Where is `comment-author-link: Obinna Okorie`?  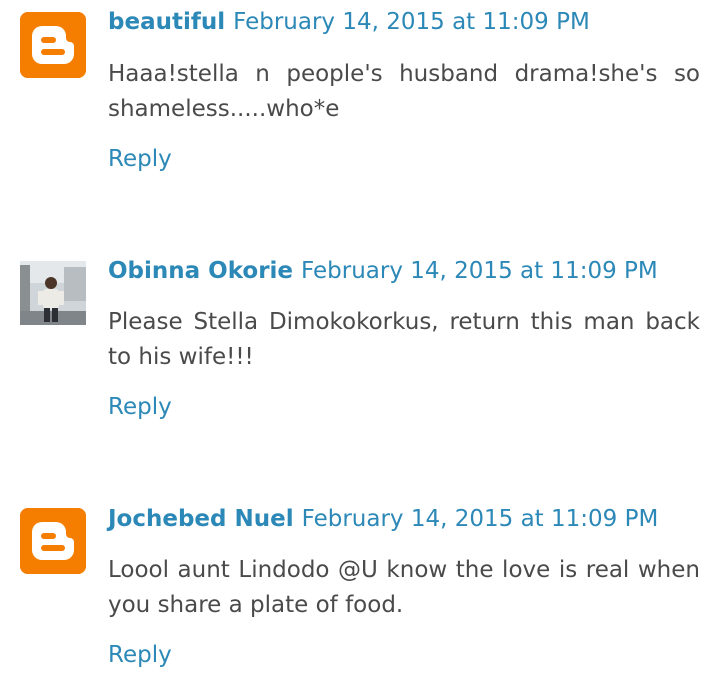
comment-author-link: Obinna Okorie is located at coordinates (200, 271).